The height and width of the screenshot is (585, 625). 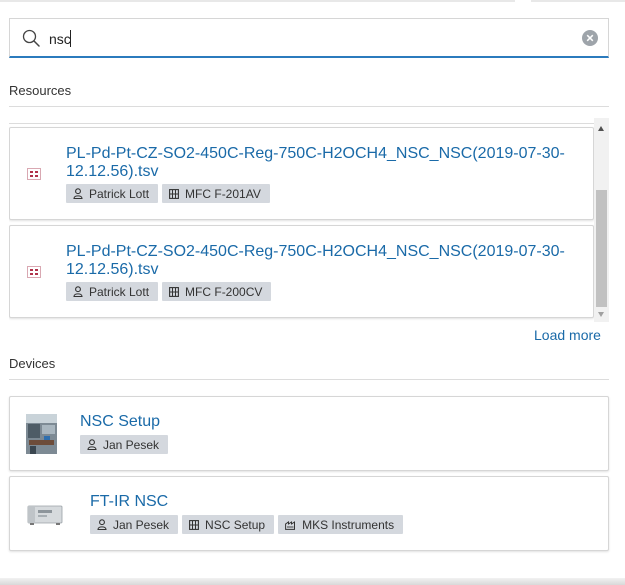 What do you see at coordinates (348, 524) in the screenshot?
I see `vendor-name: MKS Instruments` at bounding box center [348, 524].